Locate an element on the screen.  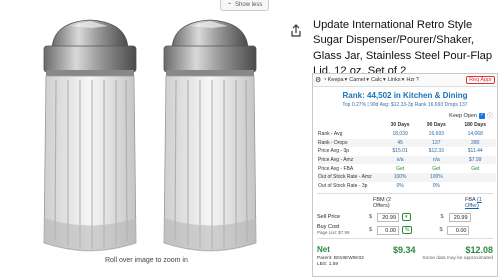
show-less-button: ⌃ Show less is located at coordinates (245, 5).